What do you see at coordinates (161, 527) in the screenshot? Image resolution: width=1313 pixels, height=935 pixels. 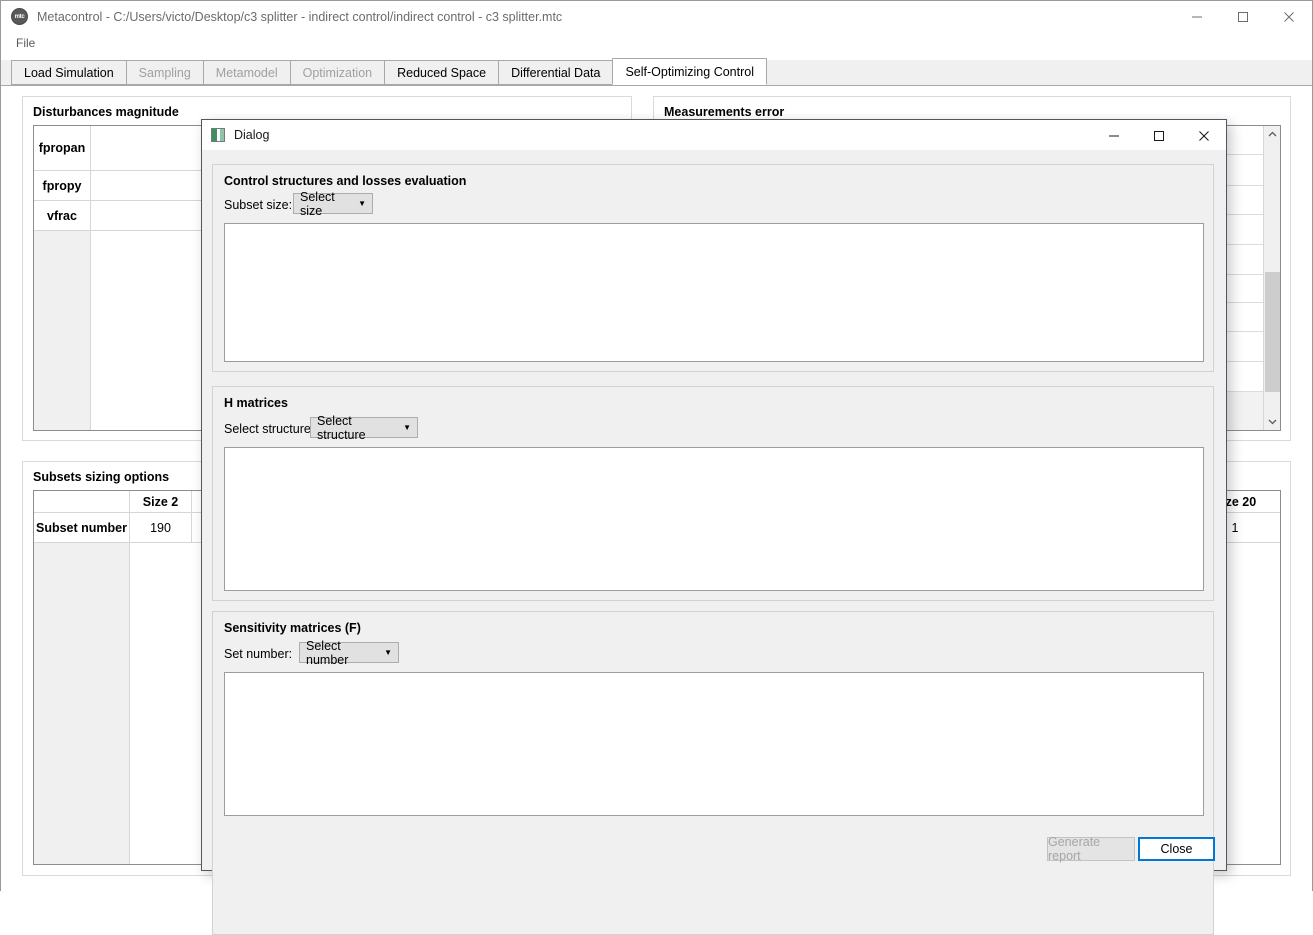 I see `cell-subset-number-size-2: 190` at bounding box center [161, 527].